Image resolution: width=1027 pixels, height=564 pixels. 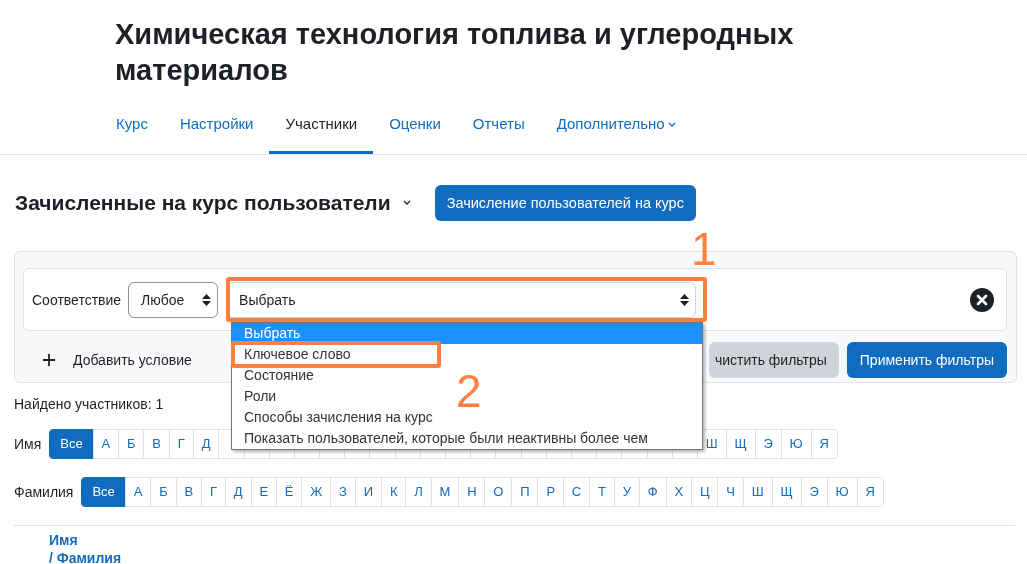 I want to click on last-name-sort-link: / Фамилия, so click(x=532, y=556).